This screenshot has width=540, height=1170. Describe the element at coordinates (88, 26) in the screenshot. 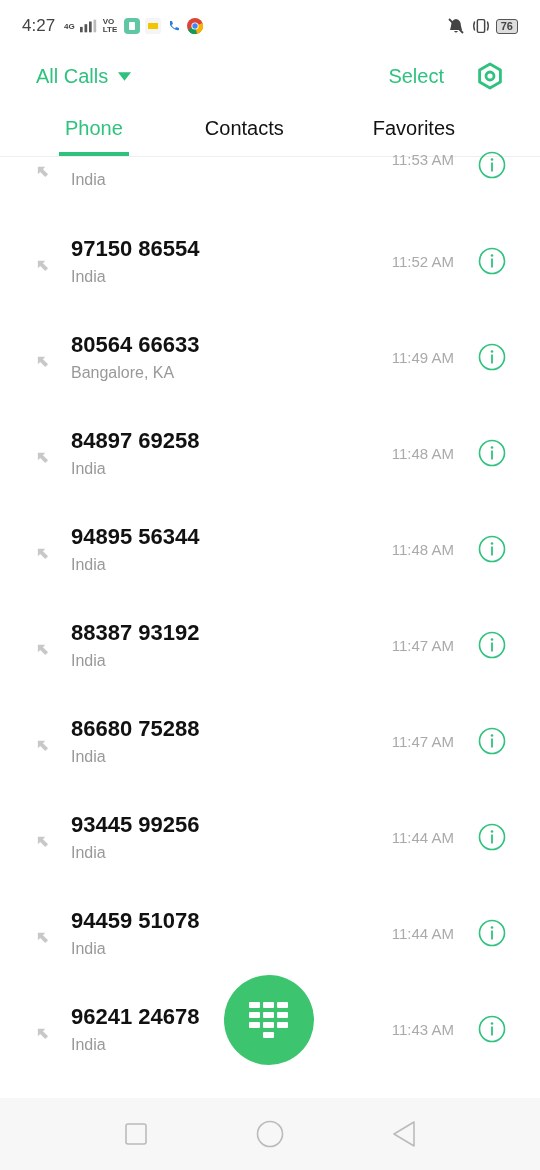

I see `signal-icon` at that location.